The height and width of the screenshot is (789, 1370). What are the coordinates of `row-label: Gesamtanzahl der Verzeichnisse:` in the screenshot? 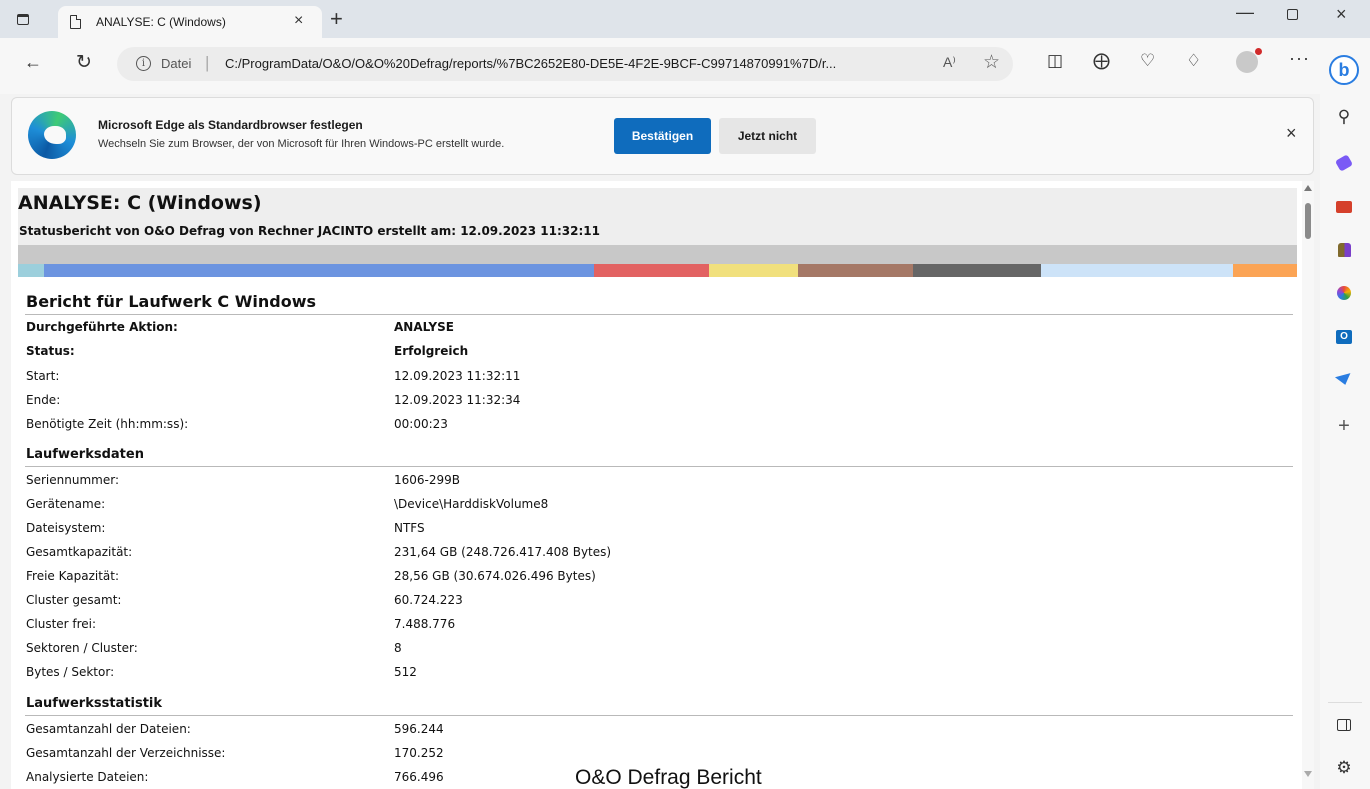 It's located at (126, 753).